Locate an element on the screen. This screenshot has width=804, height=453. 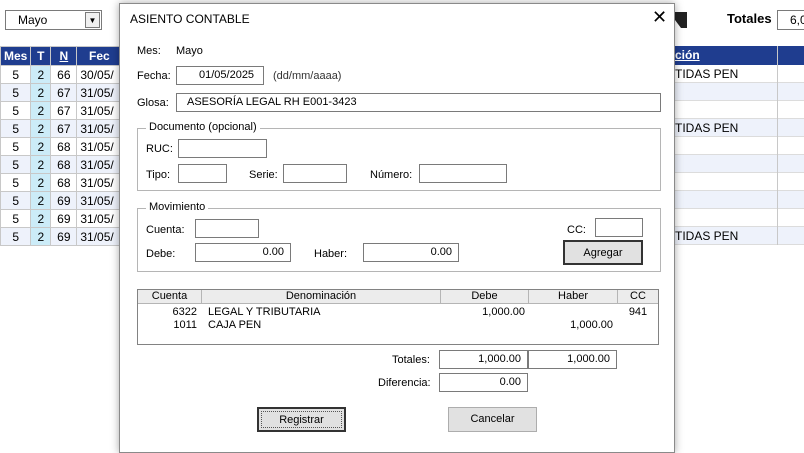
totales-label: Totales: is located at coordinates (411, 360).